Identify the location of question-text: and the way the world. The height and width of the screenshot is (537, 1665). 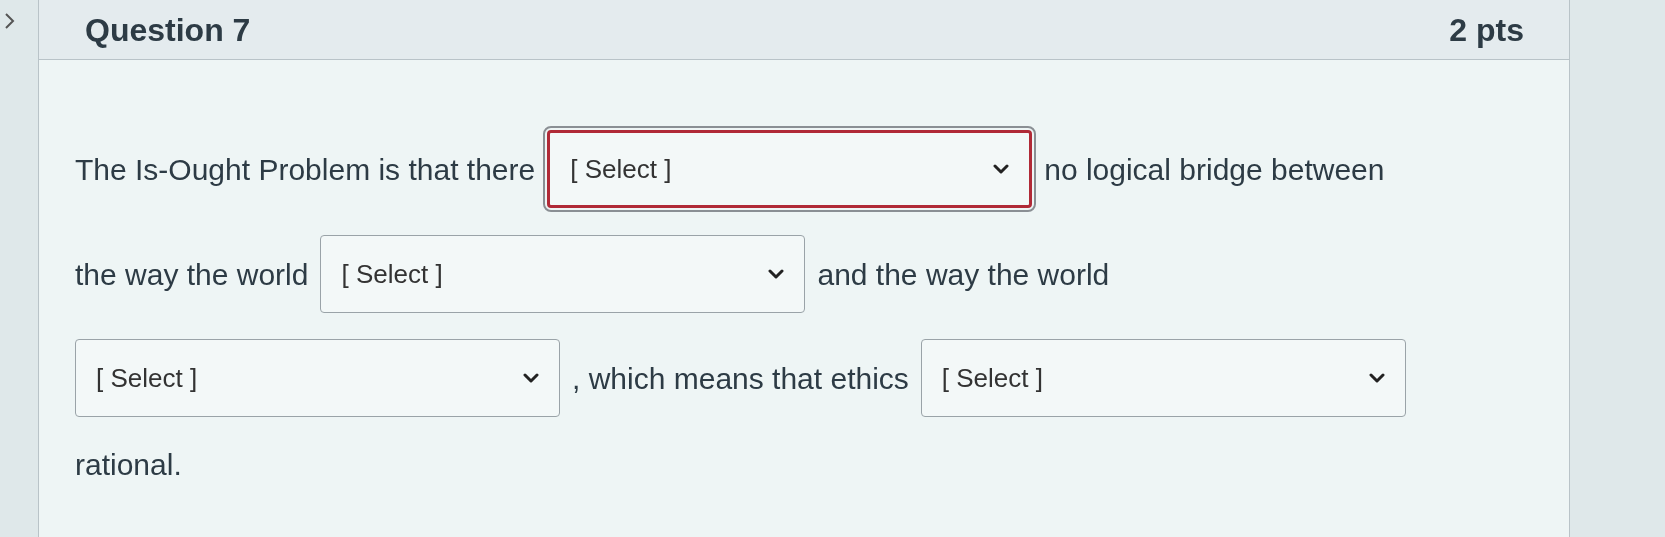
(963, 274).